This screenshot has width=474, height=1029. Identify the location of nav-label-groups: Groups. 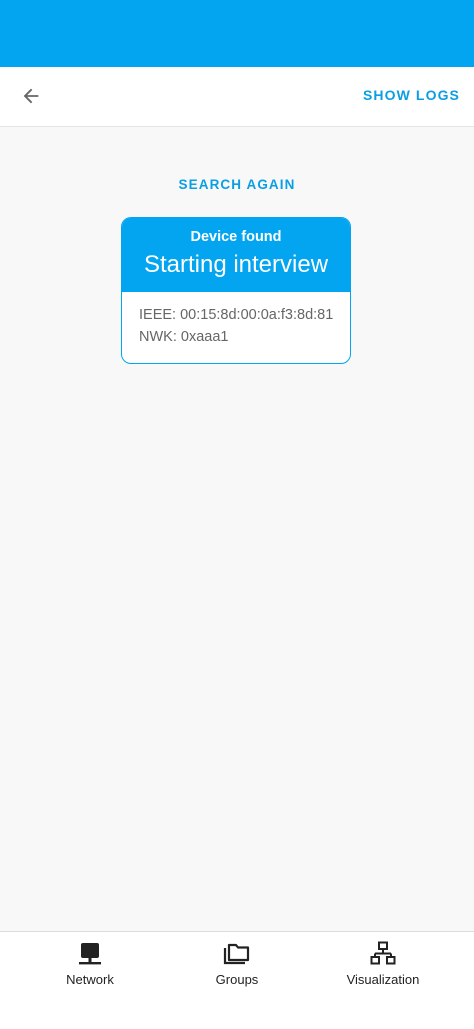
(237, 979).